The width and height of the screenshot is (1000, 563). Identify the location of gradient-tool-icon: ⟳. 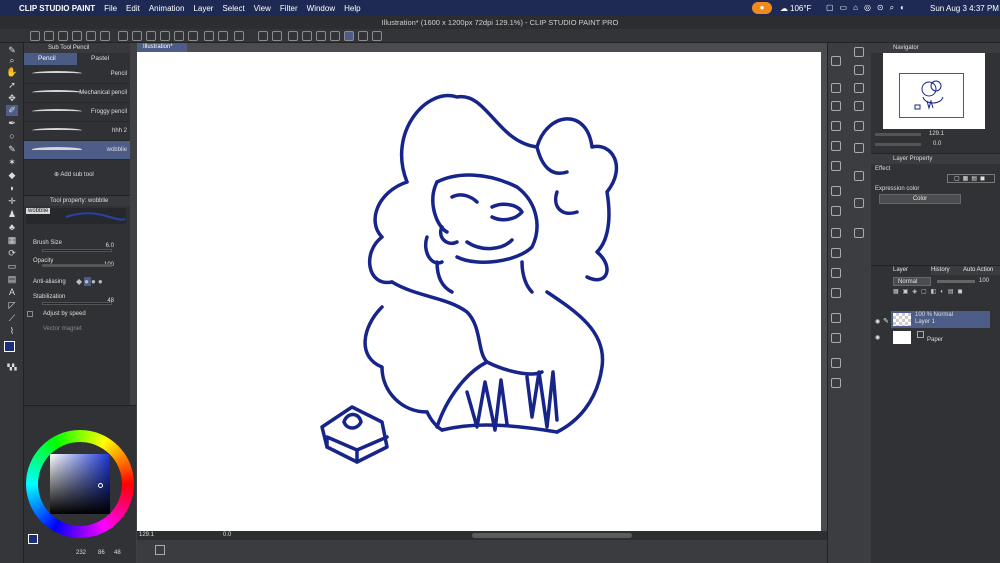
(12, 253).